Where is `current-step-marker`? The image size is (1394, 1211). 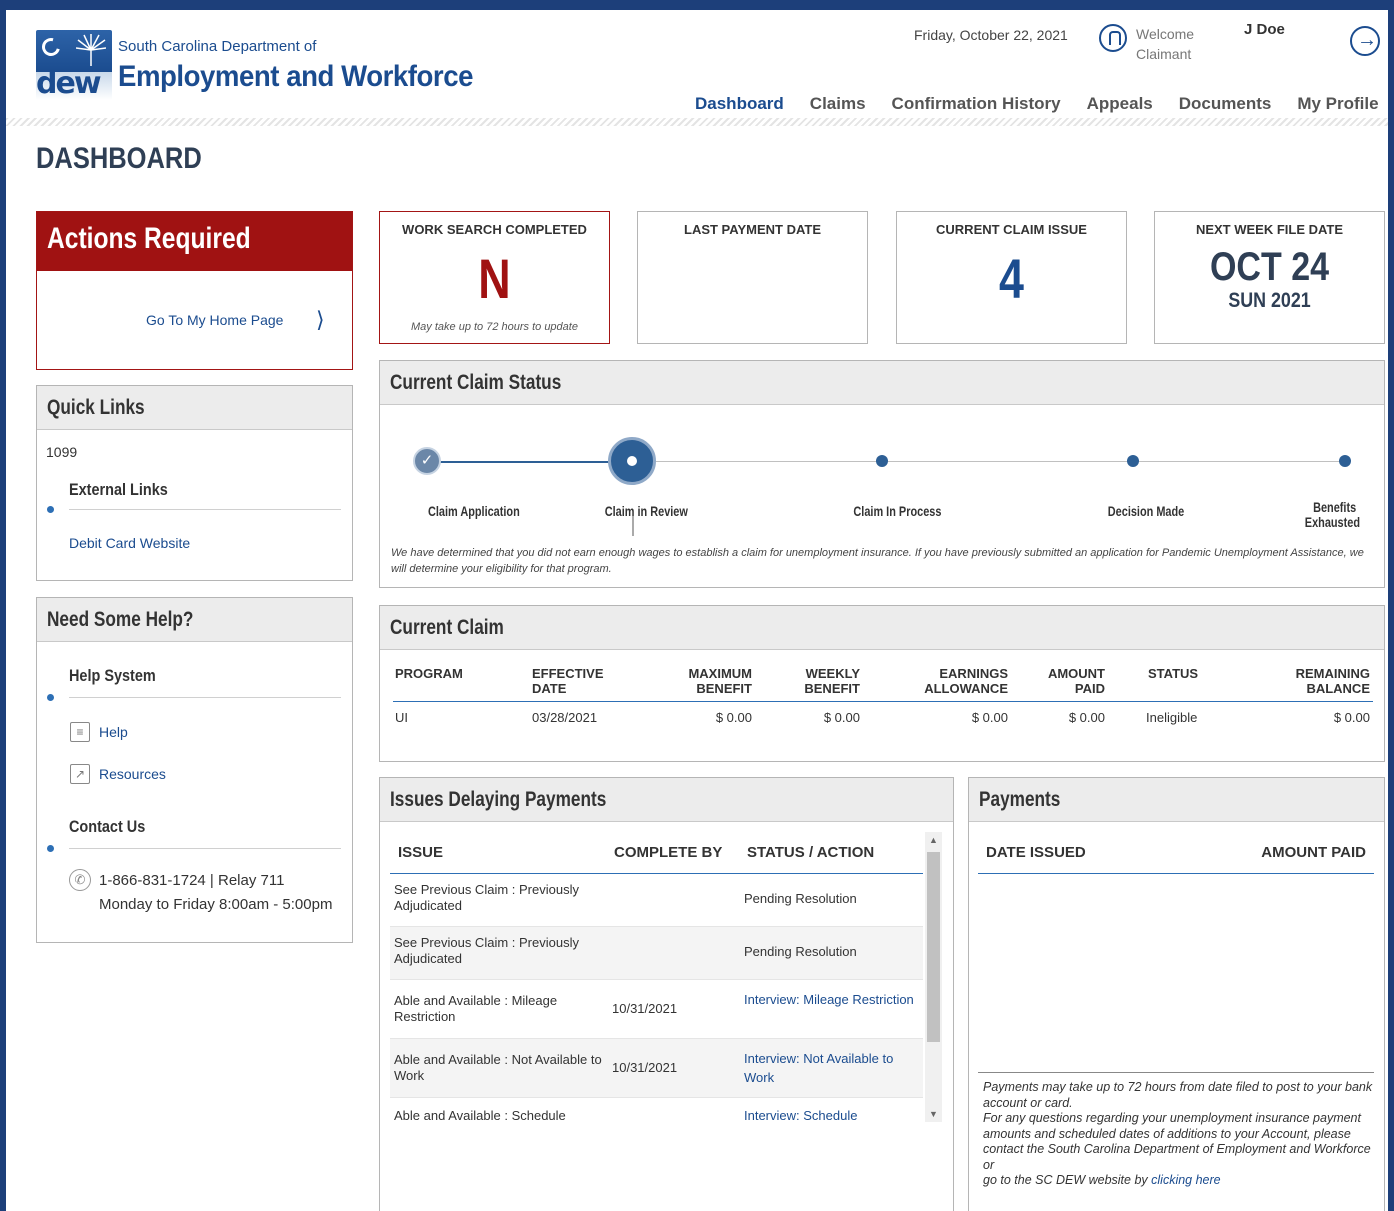 current-step-marker is located at coordinates (633, 526).